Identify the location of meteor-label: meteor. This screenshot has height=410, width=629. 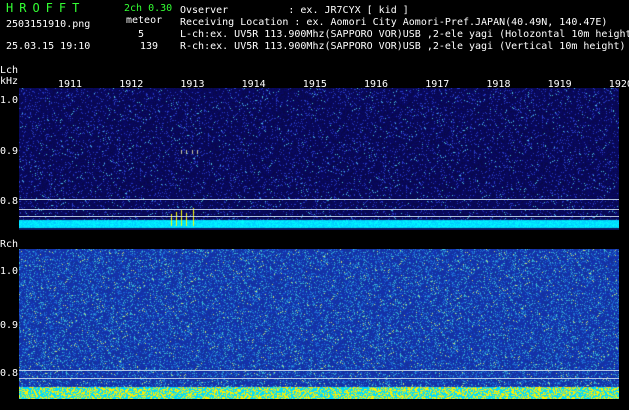
(144, 20).